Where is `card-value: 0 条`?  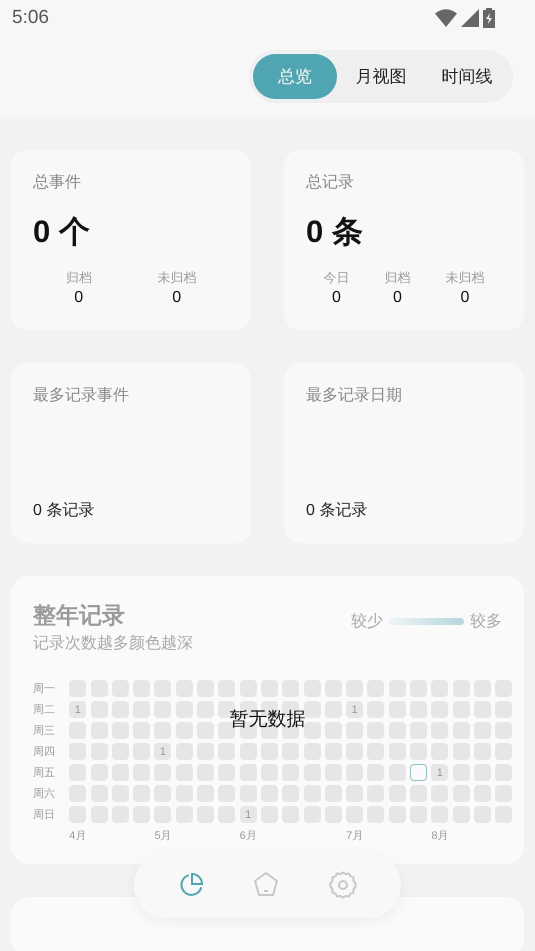
card-value: 0 条 is located at coordinates (335, 232).